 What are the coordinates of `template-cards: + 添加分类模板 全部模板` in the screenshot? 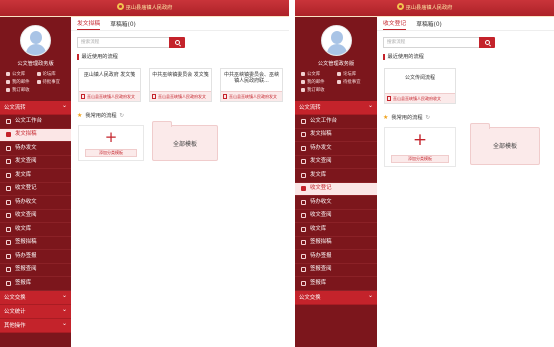 It's located at (469, 145).